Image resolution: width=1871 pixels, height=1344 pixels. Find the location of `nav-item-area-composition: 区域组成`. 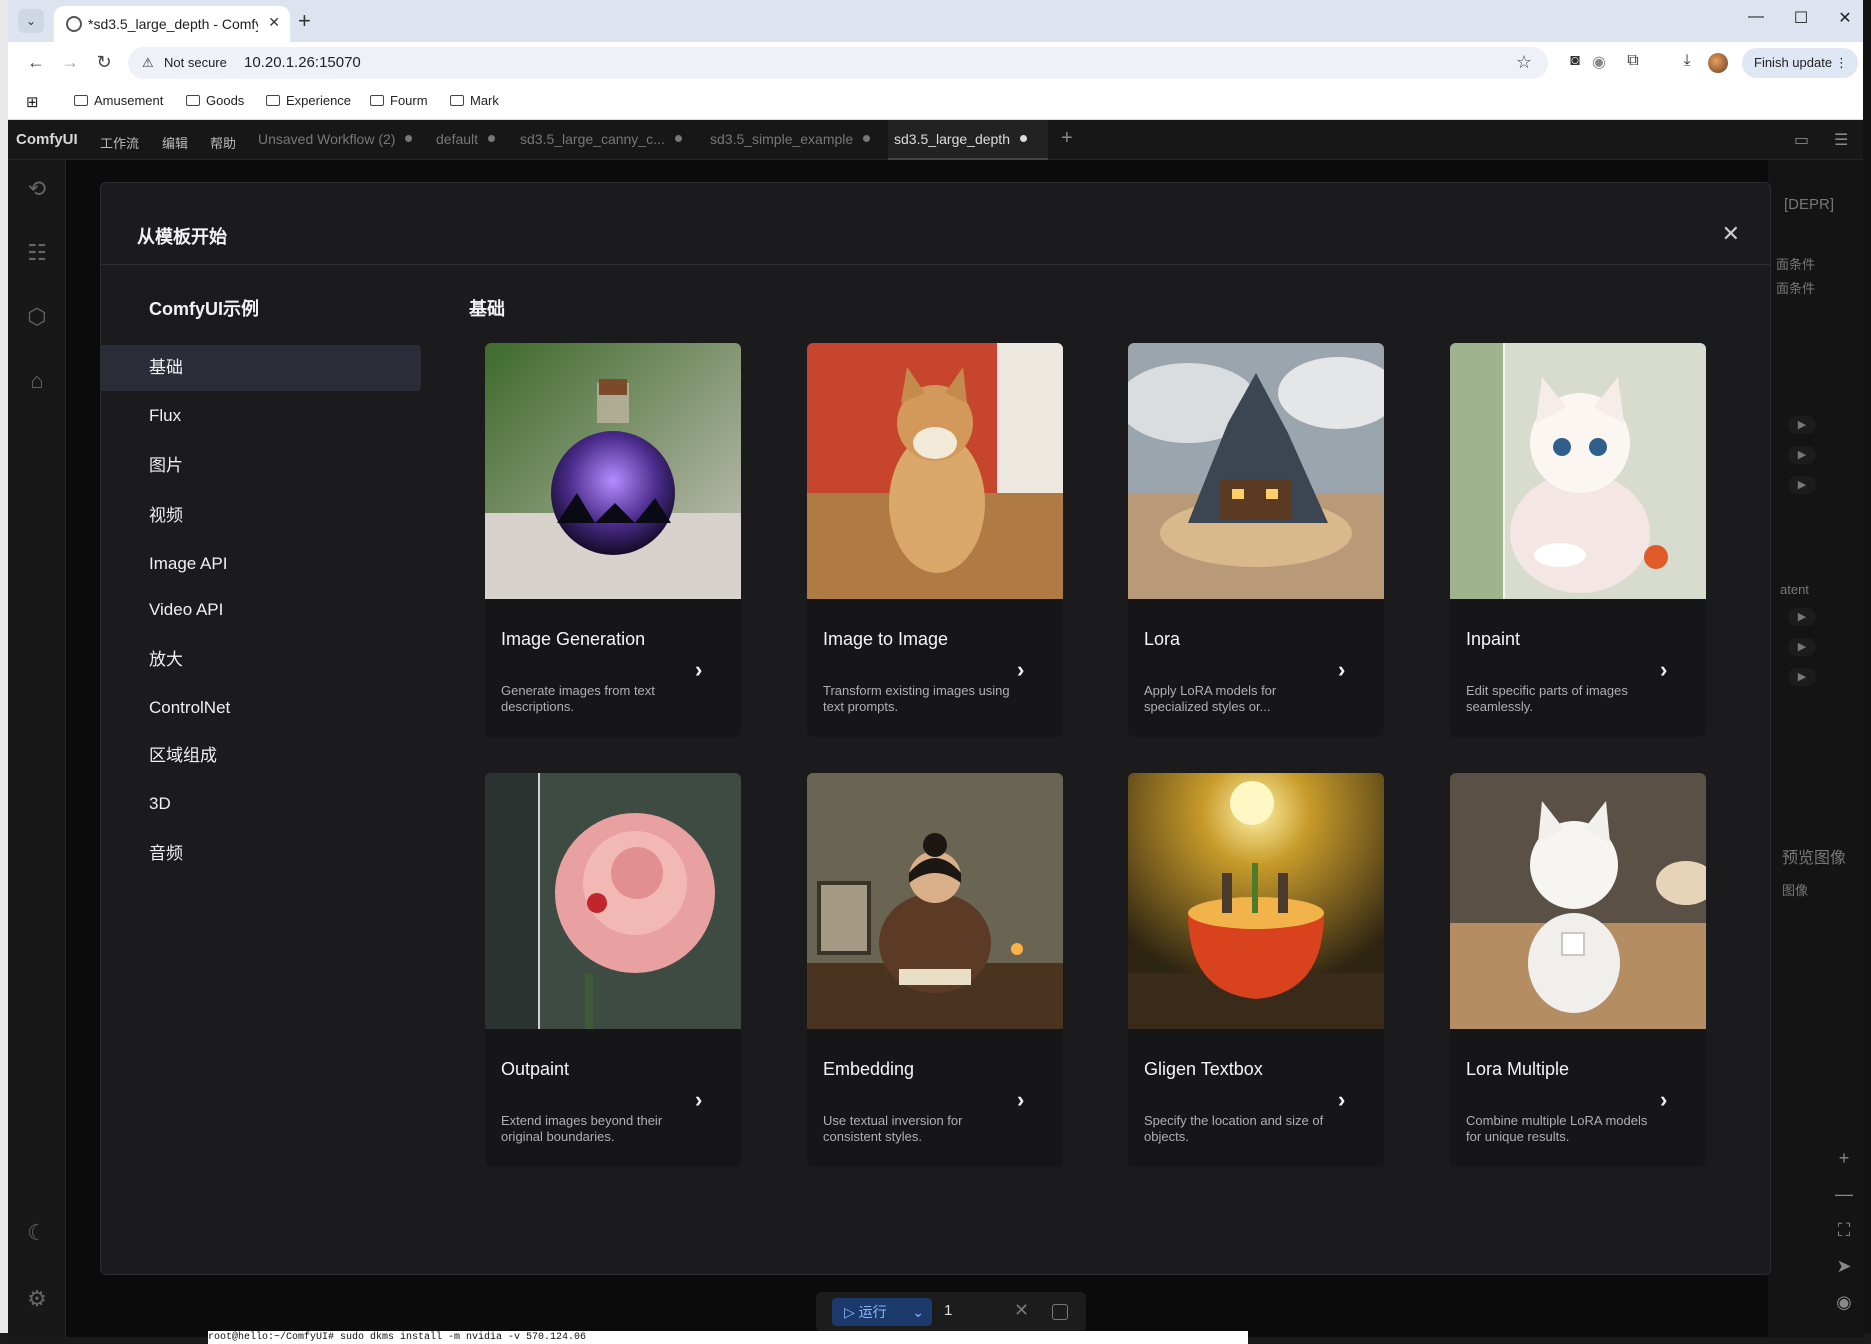

nav-item-area-composition: 区域组成 is located at coordinates (261, 756).